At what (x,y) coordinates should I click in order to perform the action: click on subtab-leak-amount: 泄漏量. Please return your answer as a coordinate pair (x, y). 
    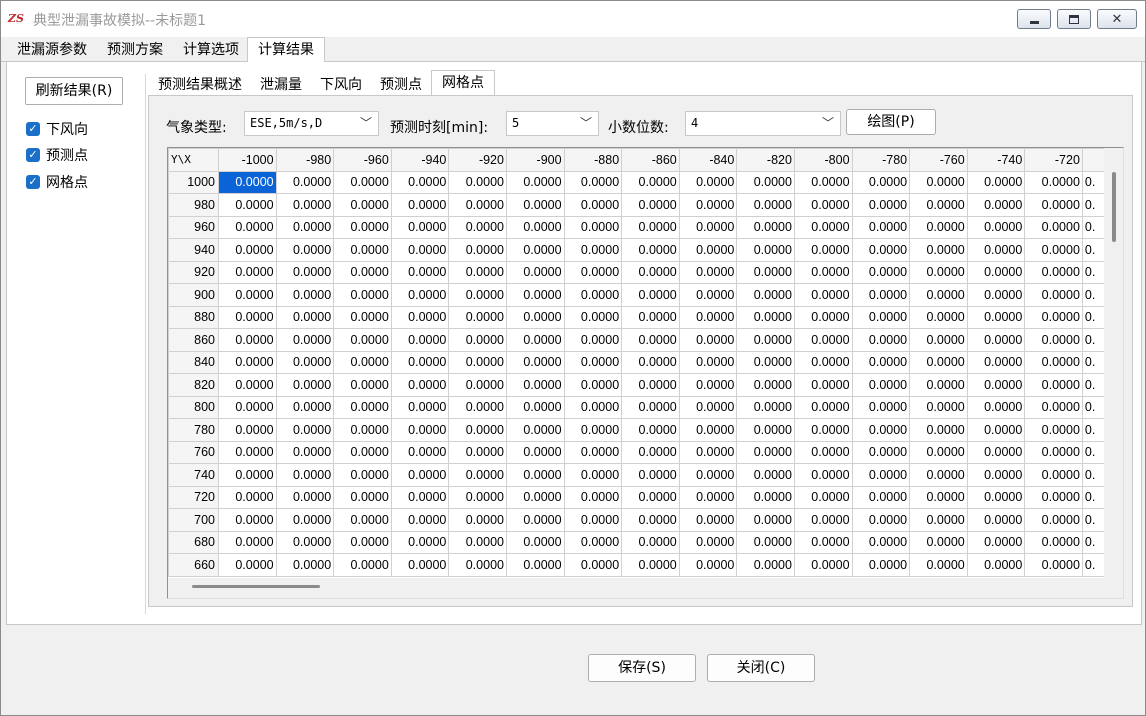
    Looking at the image, I should click on (281, 85).